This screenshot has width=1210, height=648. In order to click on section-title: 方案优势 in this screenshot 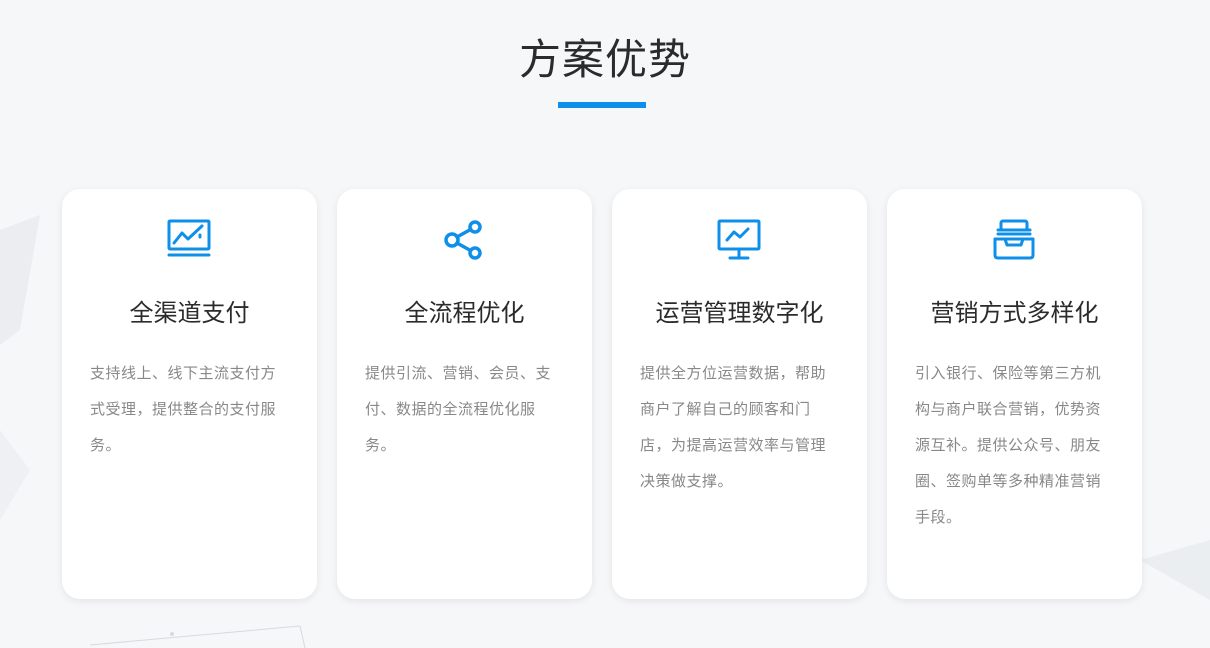, I will do `click(604, 59)`.